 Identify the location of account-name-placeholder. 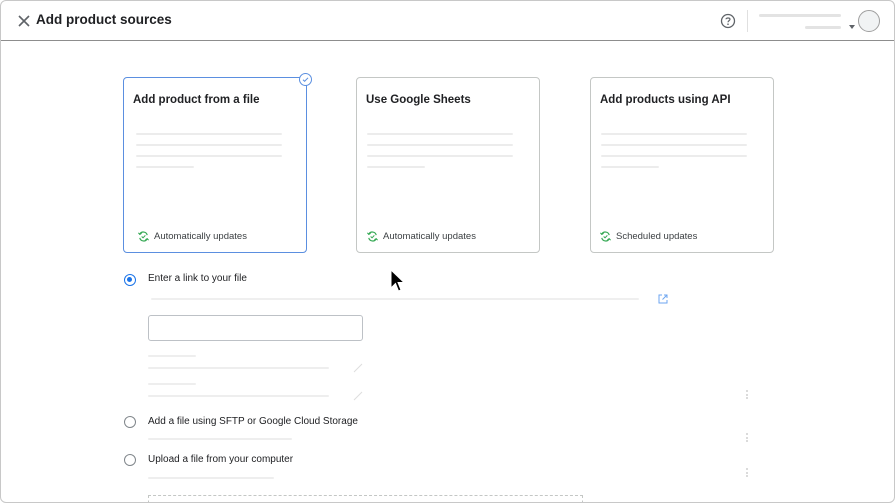
(800, 15).